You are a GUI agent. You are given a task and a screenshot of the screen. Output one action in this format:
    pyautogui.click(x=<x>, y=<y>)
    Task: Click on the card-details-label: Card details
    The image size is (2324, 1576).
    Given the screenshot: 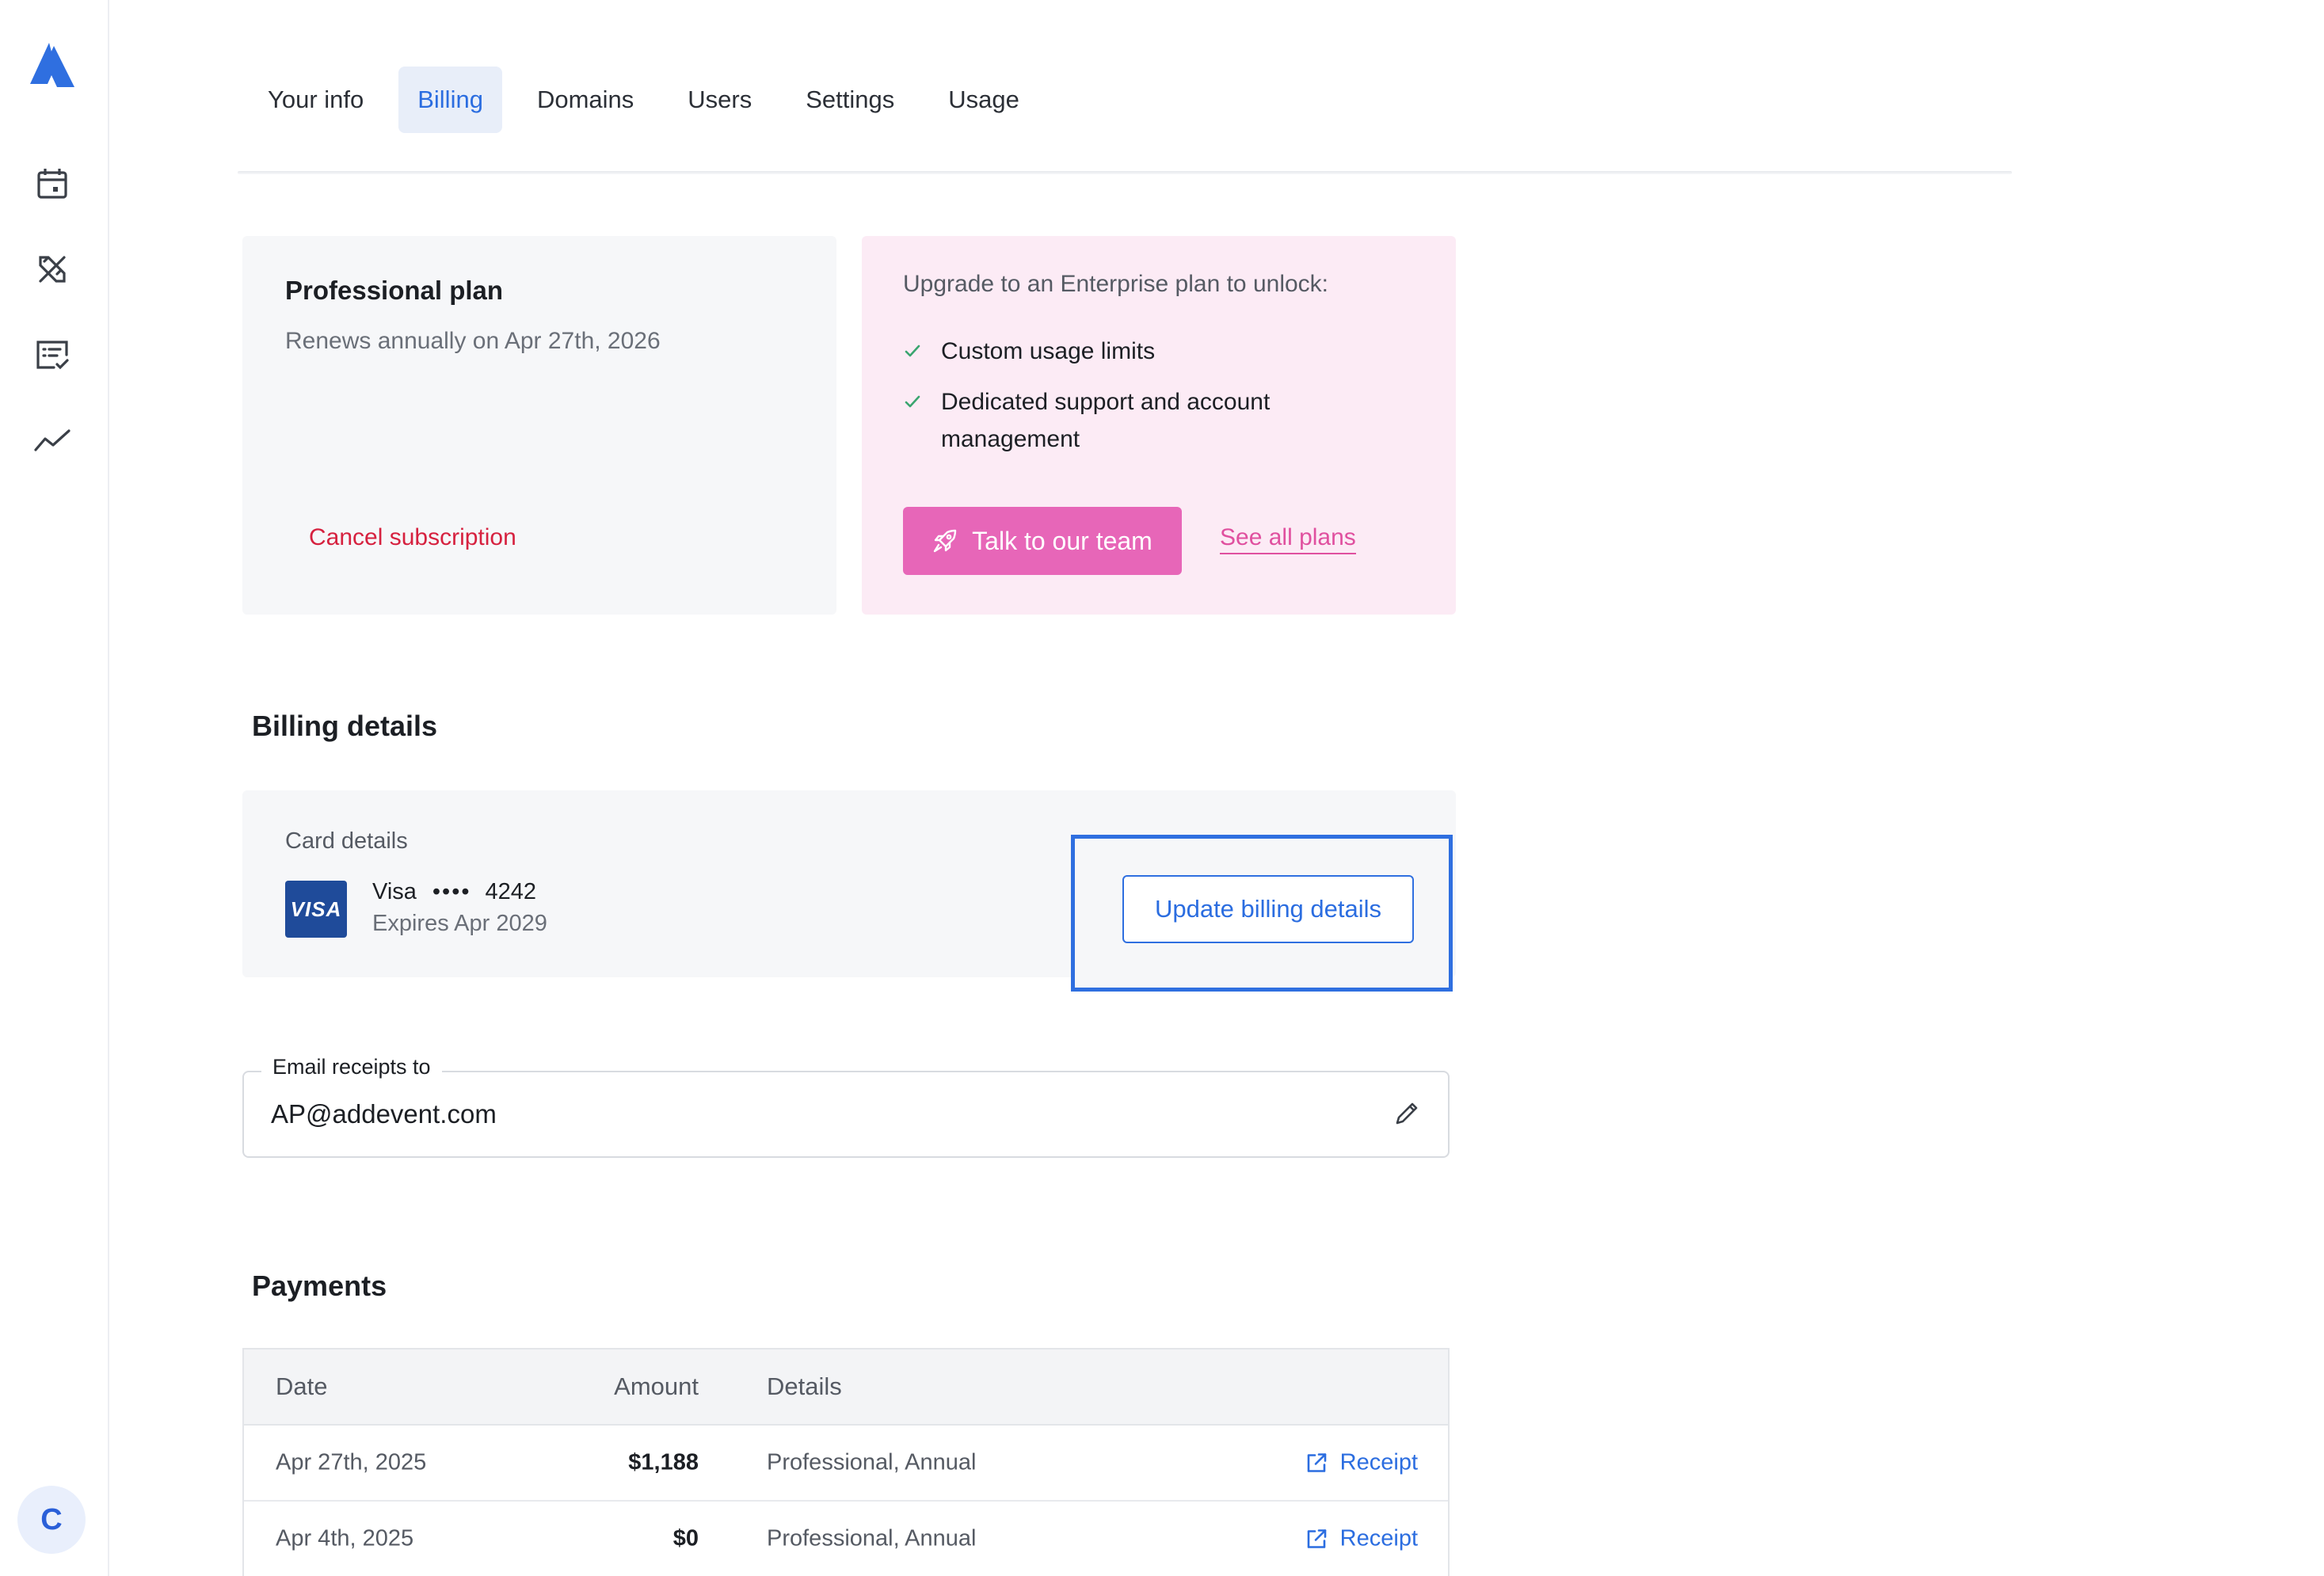 What is the action you would take?
    pyautogui.click(x=346, y=841)
    